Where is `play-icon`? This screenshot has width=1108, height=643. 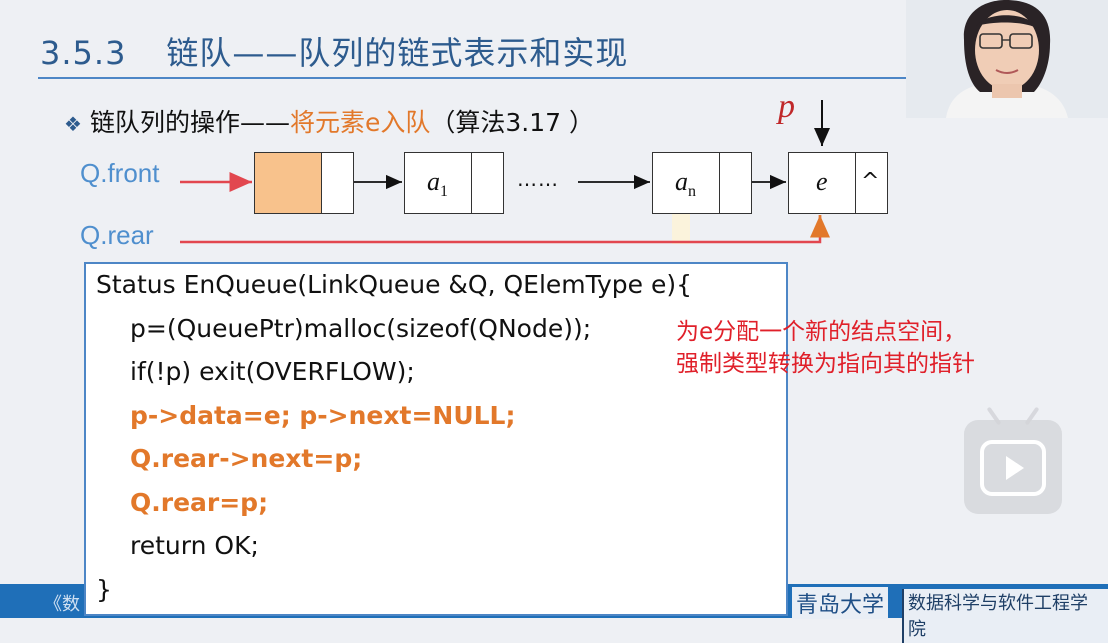 play-icon is located at coordinates (1013, 468).